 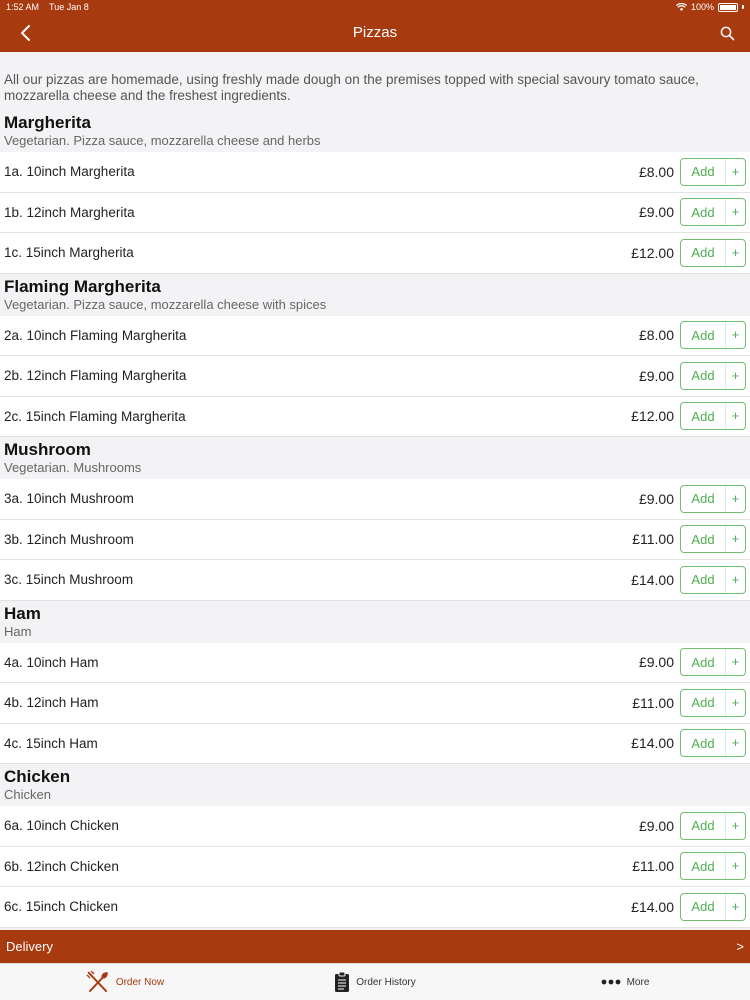 What do you see at coordinates (27, 794) in the screenshot?
I see `section-description: Chicken` at bounding box center [27, 794].